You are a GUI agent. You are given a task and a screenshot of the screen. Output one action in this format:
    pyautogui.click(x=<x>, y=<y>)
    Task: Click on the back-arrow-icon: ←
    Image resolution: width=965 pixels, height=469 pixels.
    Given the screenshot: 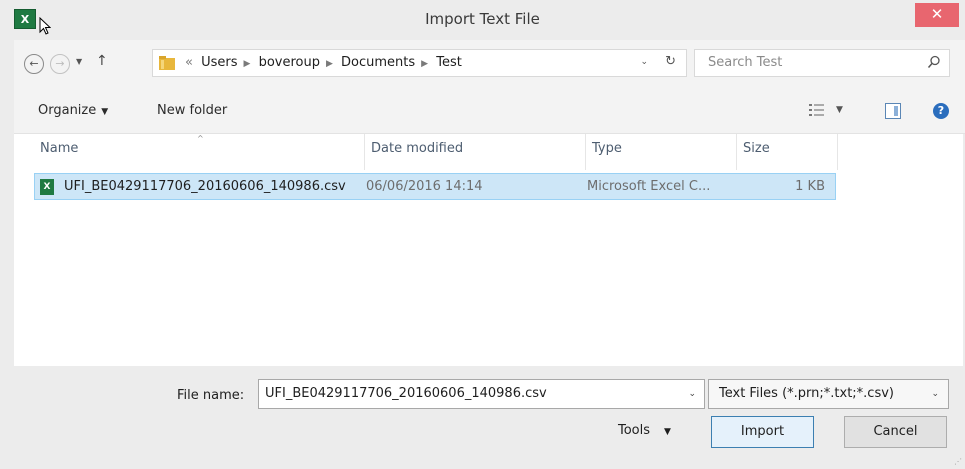 What is the action you would take?
    pyautogui.click(x=34, y=63)
    